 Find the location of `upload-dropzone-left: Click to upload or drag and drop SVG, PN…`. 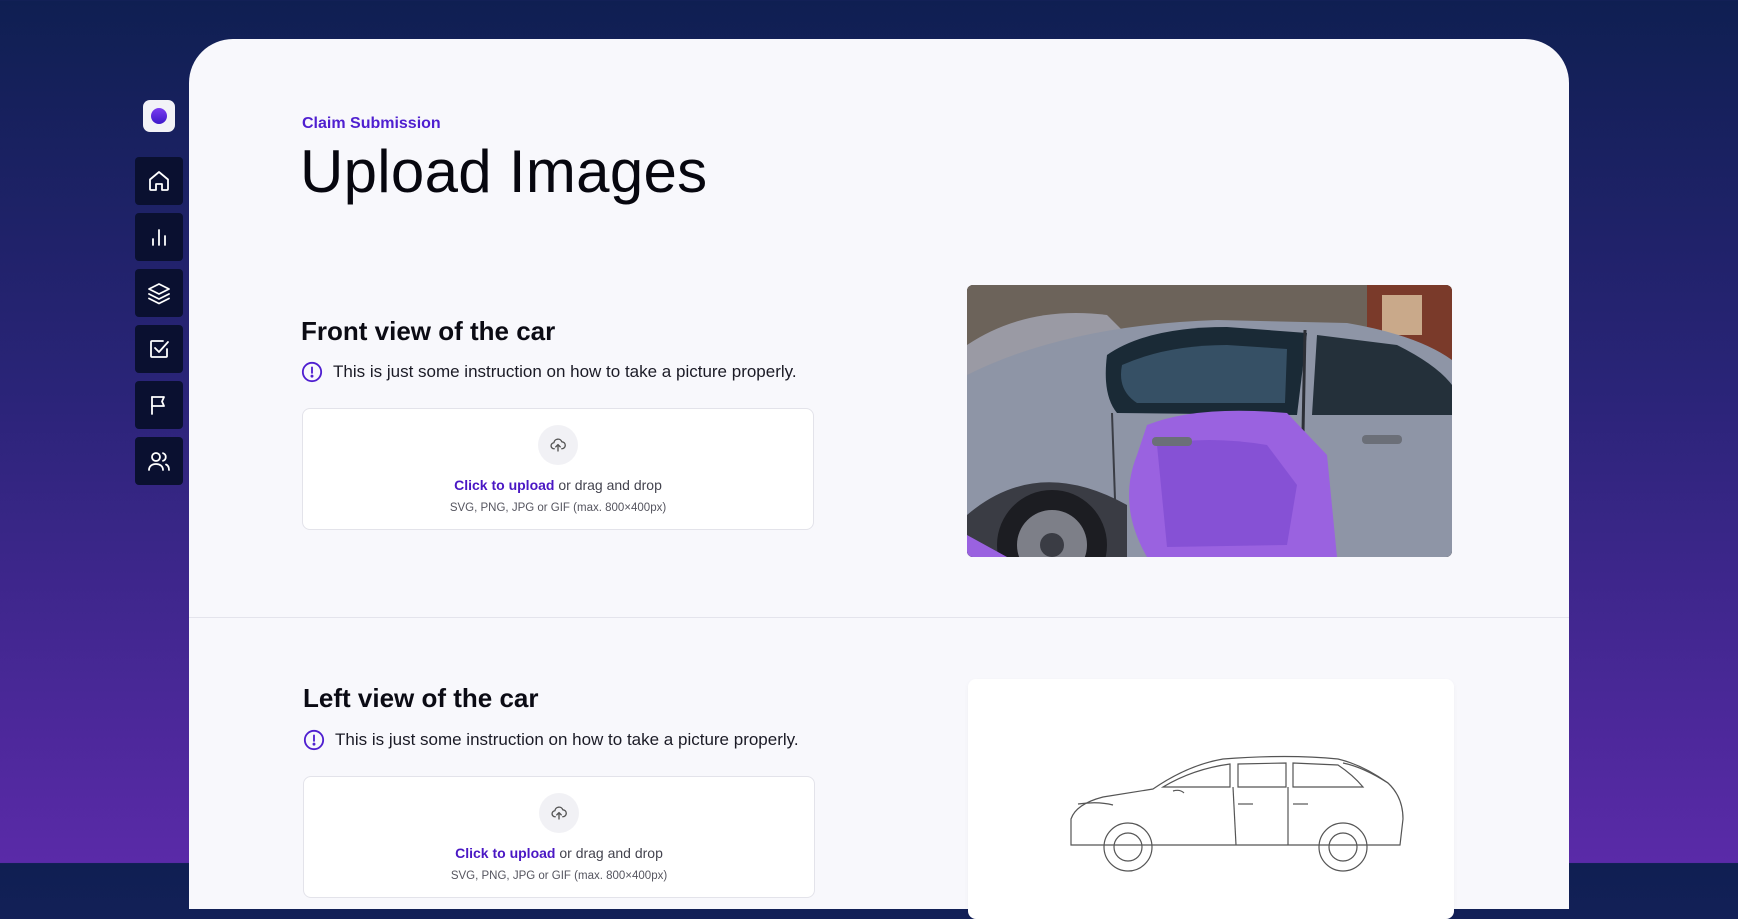

upload-dropzone-left: Click to upload or drag and drop SVG, PN… is located at coordinates (559, 837).